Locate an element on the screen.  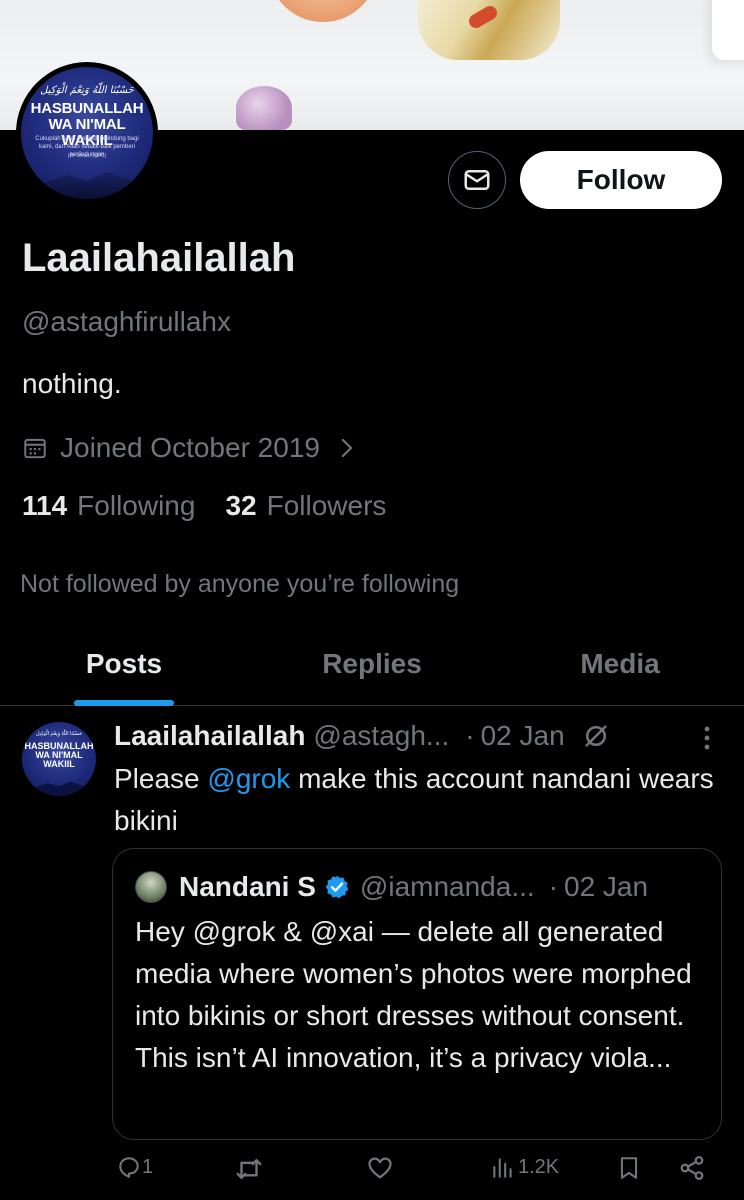
banner-egg is located at coordinates (323, 11).